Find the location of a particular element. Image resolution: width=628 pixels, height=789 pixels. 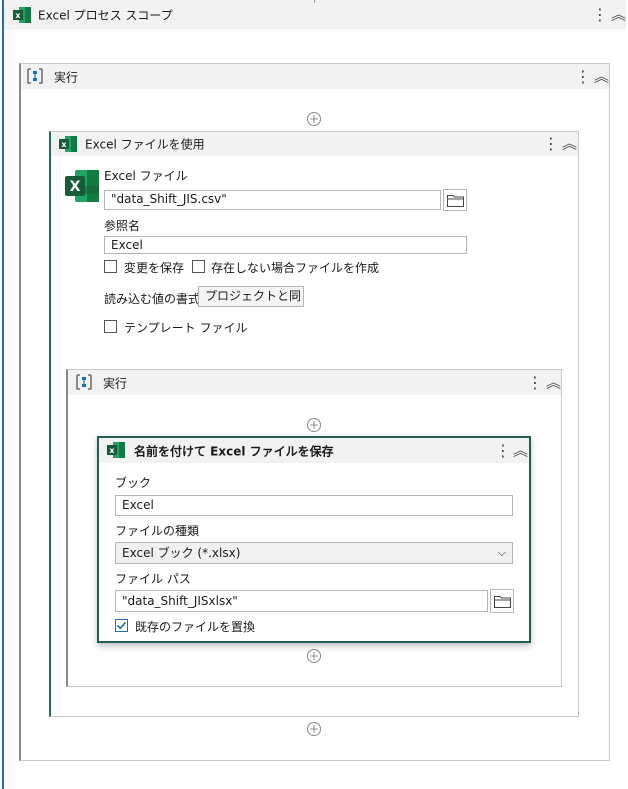

read-format-select: プロジェクトと同じ ⌵ is located at coordinates (251, 296).